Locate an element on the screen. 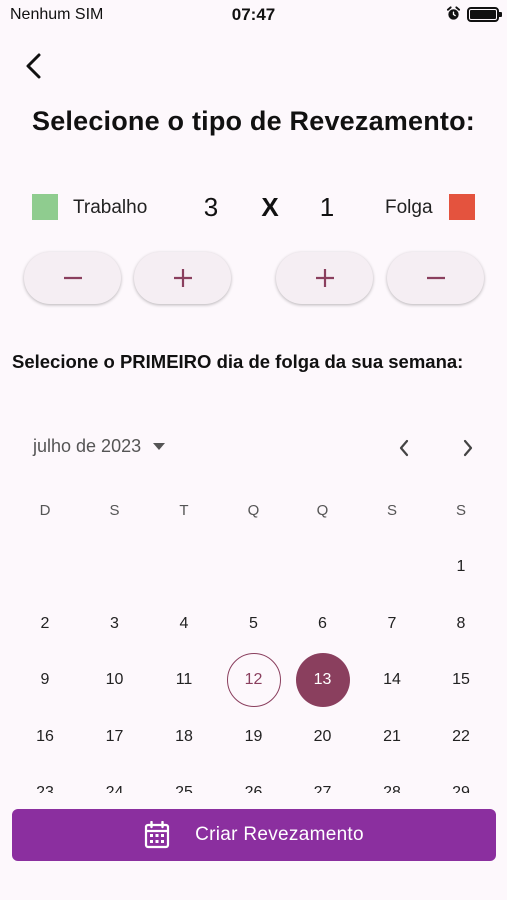 Image resolution: width=507 pixels, height=900 pixels. calendar-day: 23 is located at coordinates (45, 779).